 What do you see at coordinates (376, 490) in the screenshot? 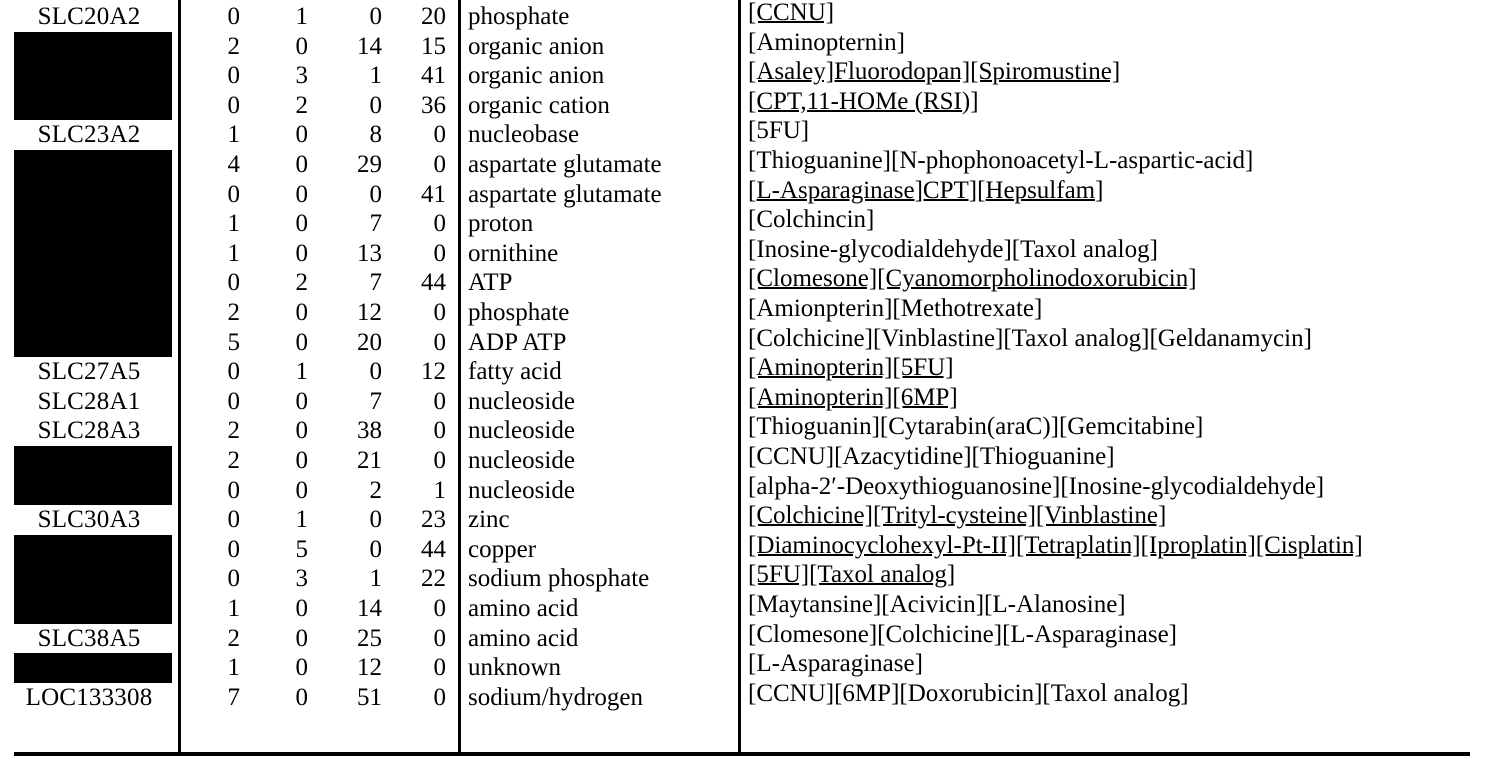
I see `count-3: 2` at bounding box center [376, 490].